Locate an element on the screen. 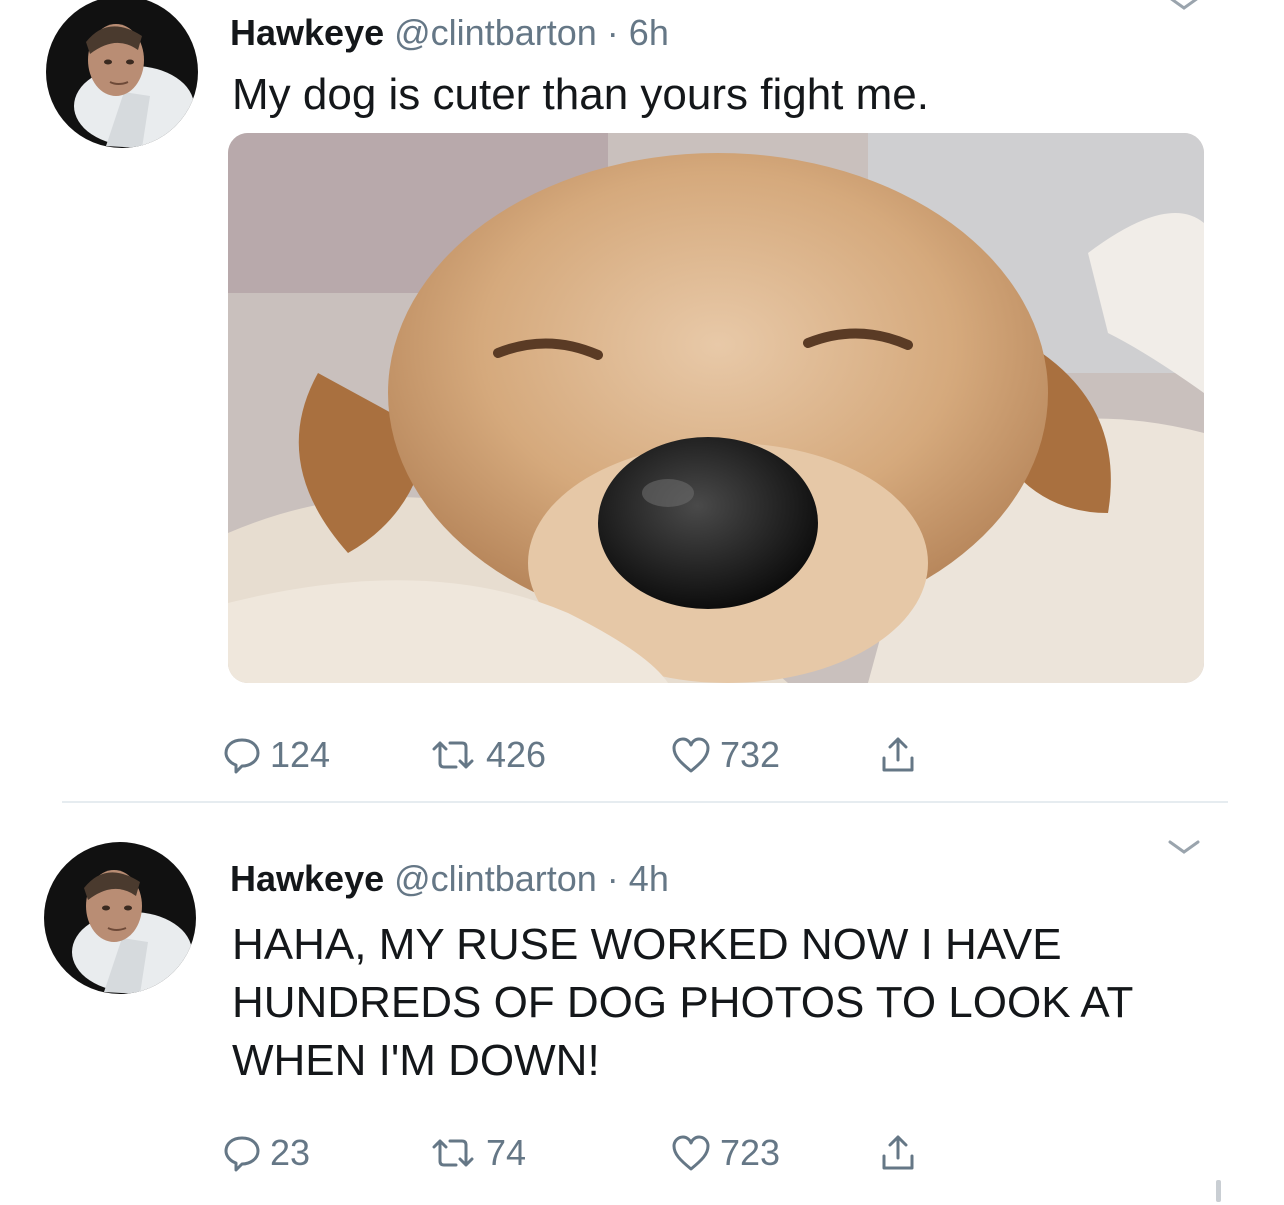 The height and width of the screenshot is (1205, 1284). tweet-text: My dog is cuter than yours fight me. is located at coordinates (580, 94).